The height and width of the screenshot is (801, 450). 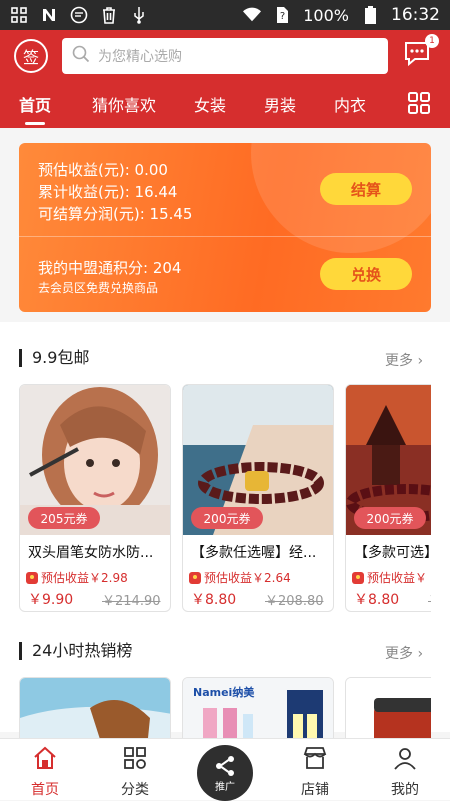 What do you see at coordinates (370, 15) in the screenshot?
I see `battery-icon` at bounding box center [370, 15].